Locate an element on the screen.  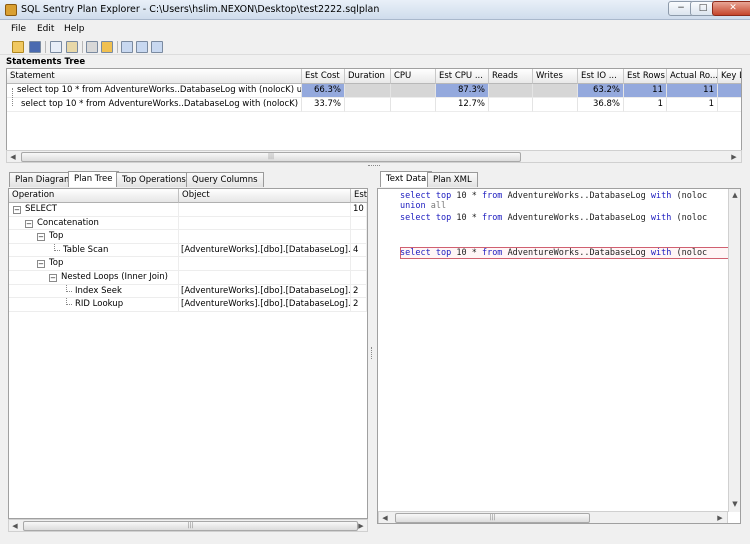
statements-horizontal-scrollbar: ◀ ||| ▶ is located at coordinates (374, 156).